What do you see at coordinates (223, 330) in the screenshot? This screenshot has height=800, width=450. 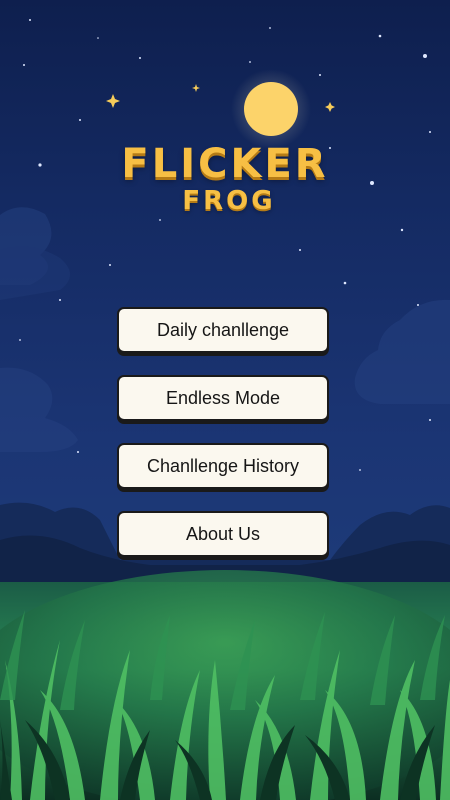 I see `daily-challenge-button: Daily chanllenge` at bounding box center [223, 330].